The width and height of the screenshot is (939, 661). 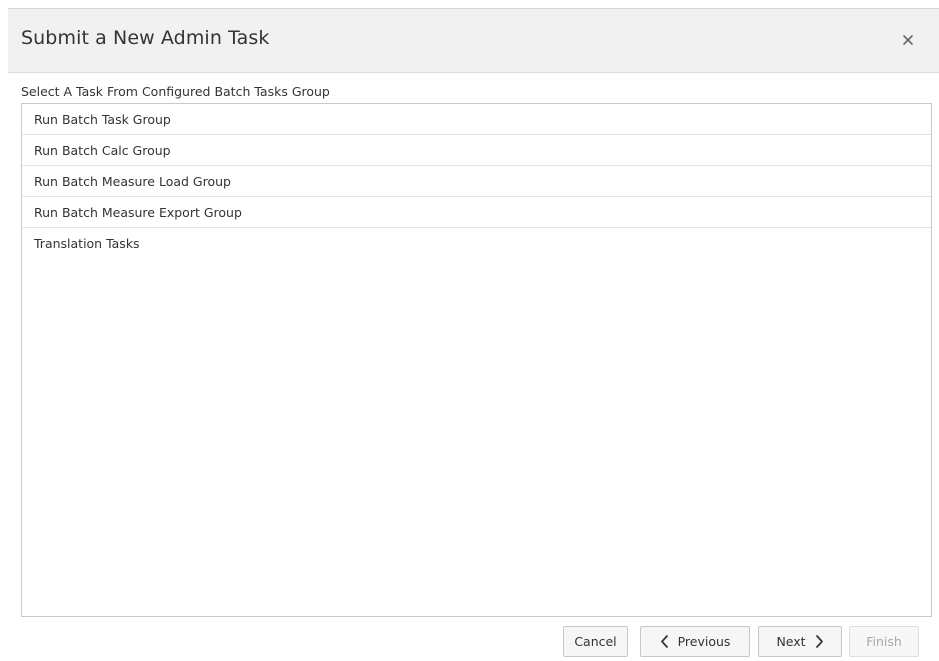 What do you see at coordinates (469, 642) in the screenshot?
I see `dialog-footer: Cancel Previous Next Finish` at bounding box center [469, 642].